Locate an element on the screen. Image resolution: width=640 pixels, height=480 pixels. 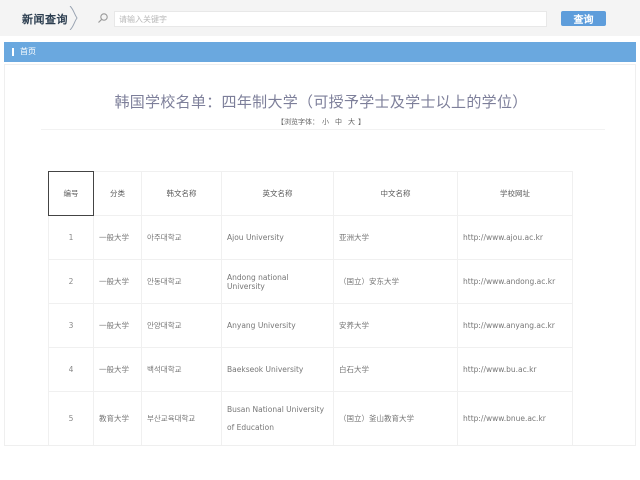
font-size-label: 【浏览字体： is located at coordinates (298, 122).